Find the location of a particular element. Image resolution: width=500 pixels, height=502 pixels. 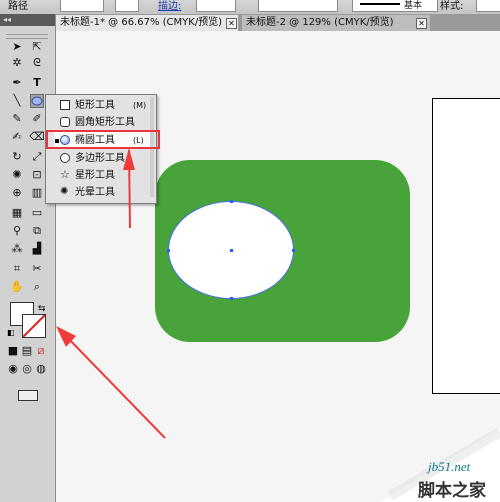

watermark-url: jb51.net is located at coordinates (449, 466).